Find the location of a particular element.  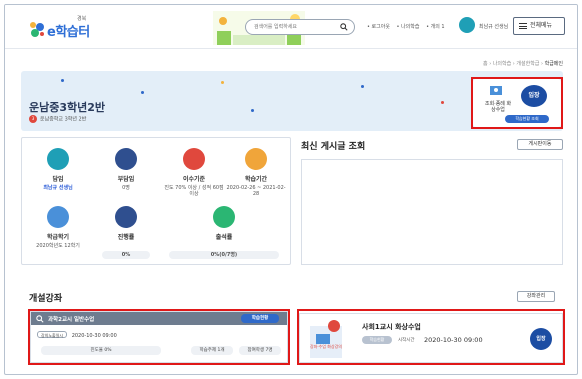

attendance-icon is located at coordinates (224, 217).